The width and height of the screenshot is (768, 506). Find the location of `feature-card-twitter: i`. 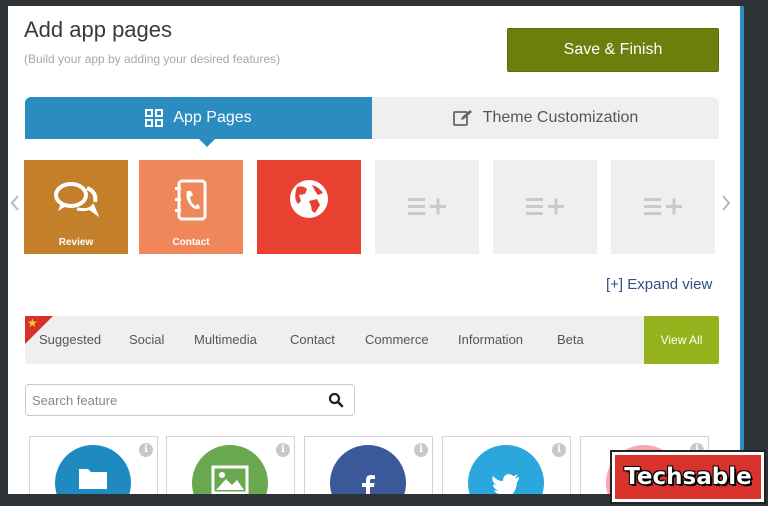

feature-card-twitter: i is located at coordinates (506, 465).